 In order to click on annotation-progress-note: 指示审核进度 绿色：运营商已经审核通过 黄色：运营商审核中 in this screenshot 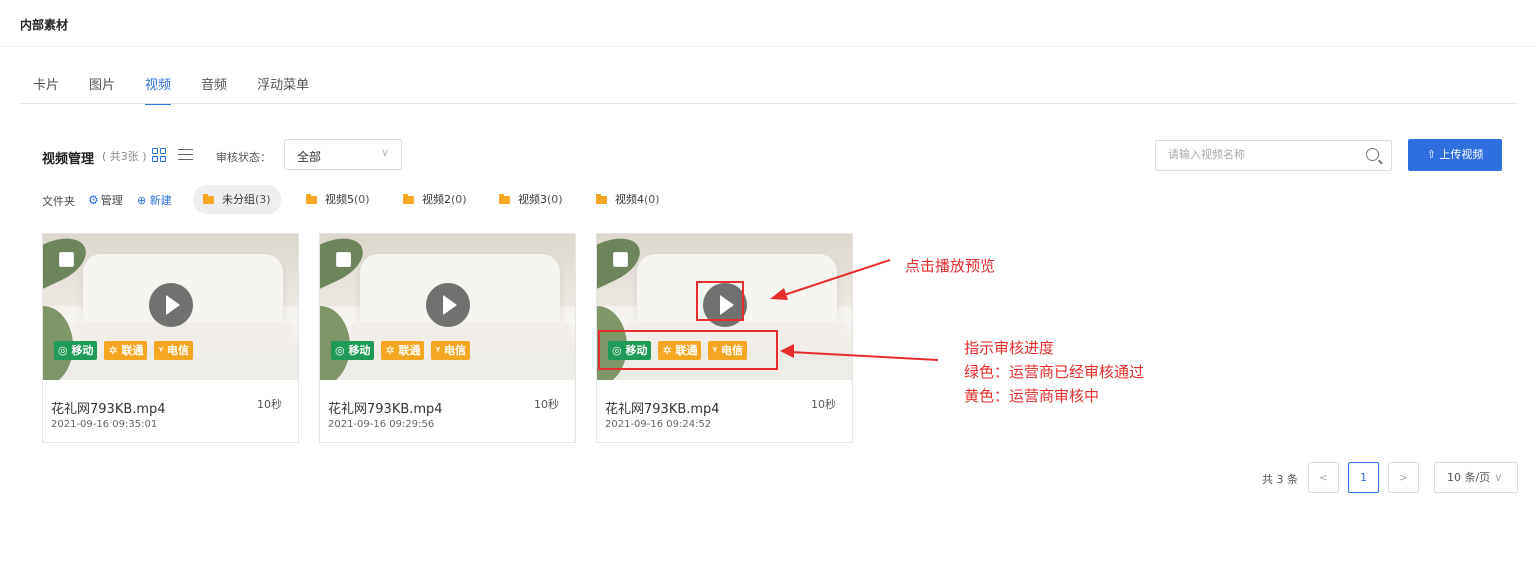, I will do `click(1054, 372)`.